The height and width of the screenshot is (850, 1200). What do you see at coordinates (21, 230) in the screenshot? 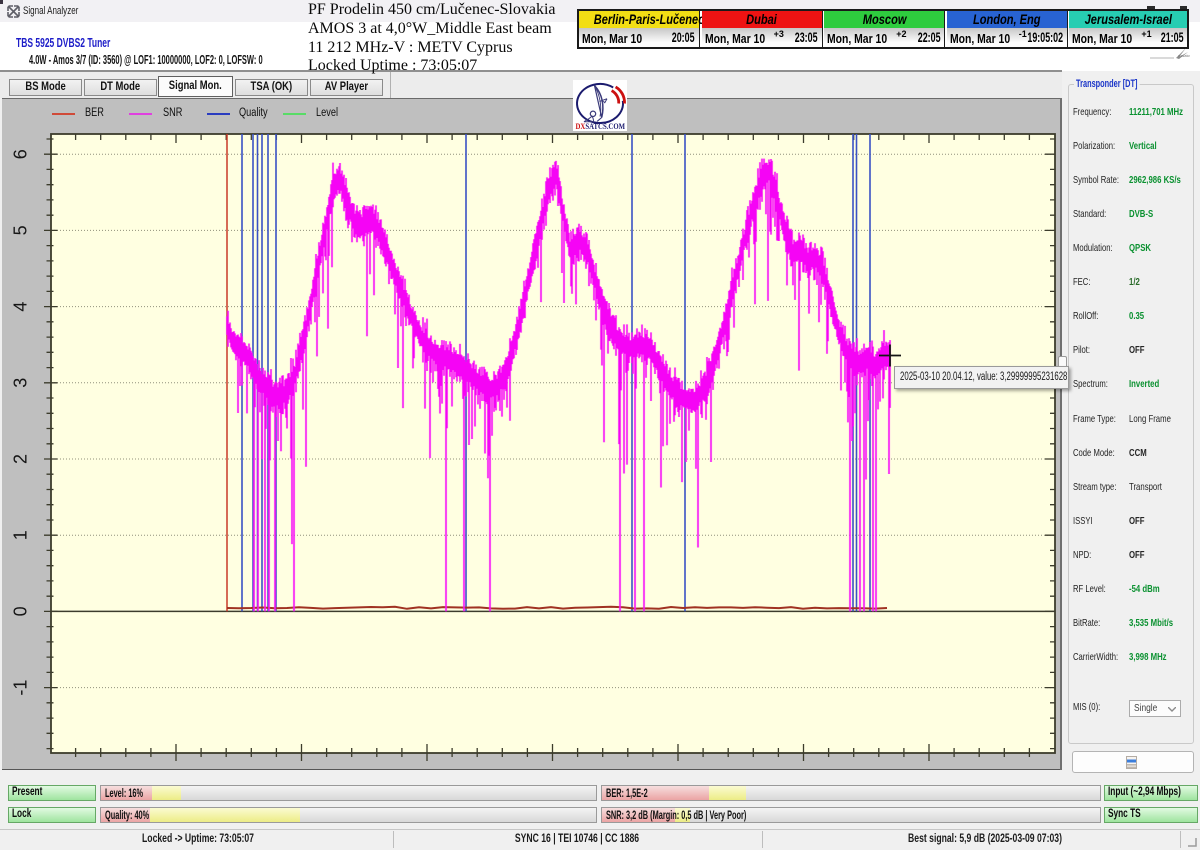
I see `svg-text: 5` at bounding box center [21, 230].